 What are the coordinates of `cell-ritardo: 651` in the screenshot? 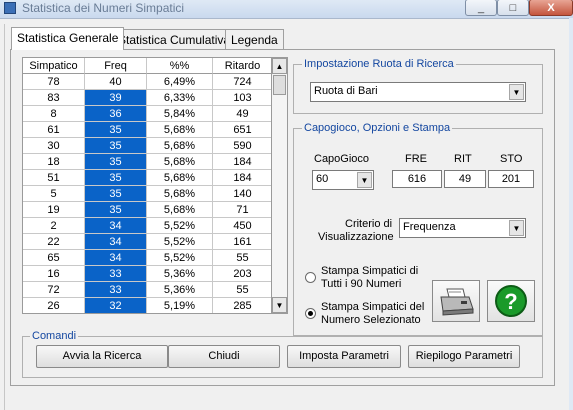 It's located at (242, 130).